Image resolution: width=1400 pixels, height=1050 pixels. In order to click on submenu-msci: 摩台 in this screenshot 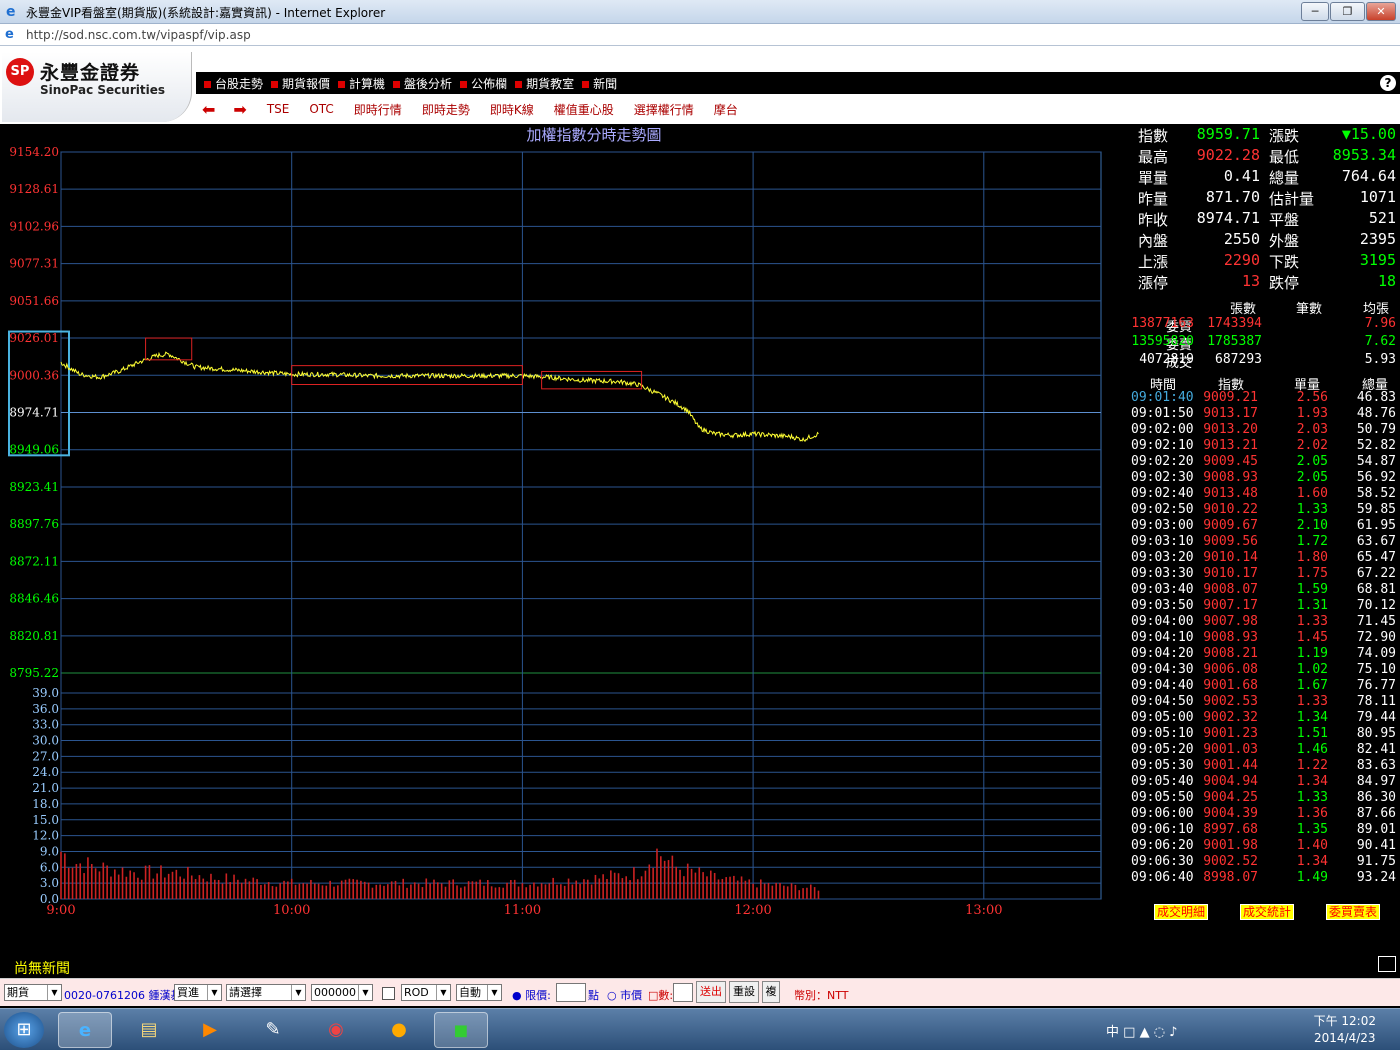, I will do `click(726, 109)`.